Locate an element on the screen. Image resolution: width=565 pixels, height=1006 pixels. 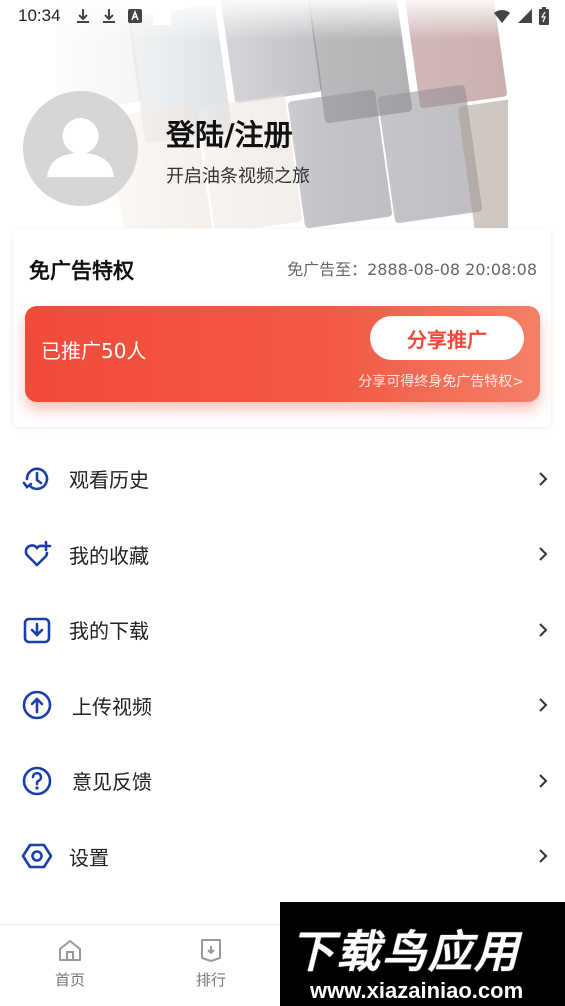
promotion-banner: 已推广50人 分享推广 分享可得终身免广告特权> is located at coordinates (282, 354).